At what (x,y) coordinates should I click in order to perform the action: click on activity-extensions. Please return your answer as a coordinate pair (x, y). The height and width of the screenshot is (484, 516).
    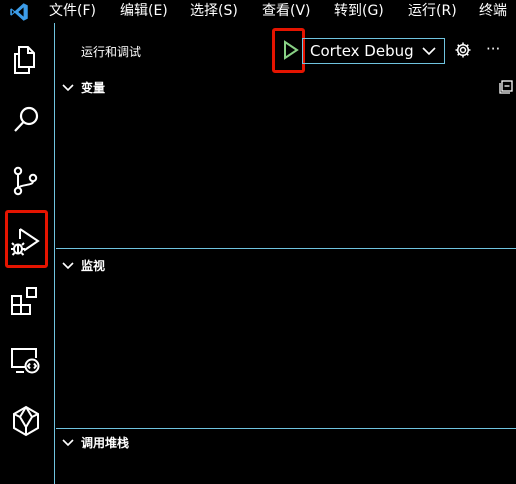
    Looking at the image, I should click on (27, 301).